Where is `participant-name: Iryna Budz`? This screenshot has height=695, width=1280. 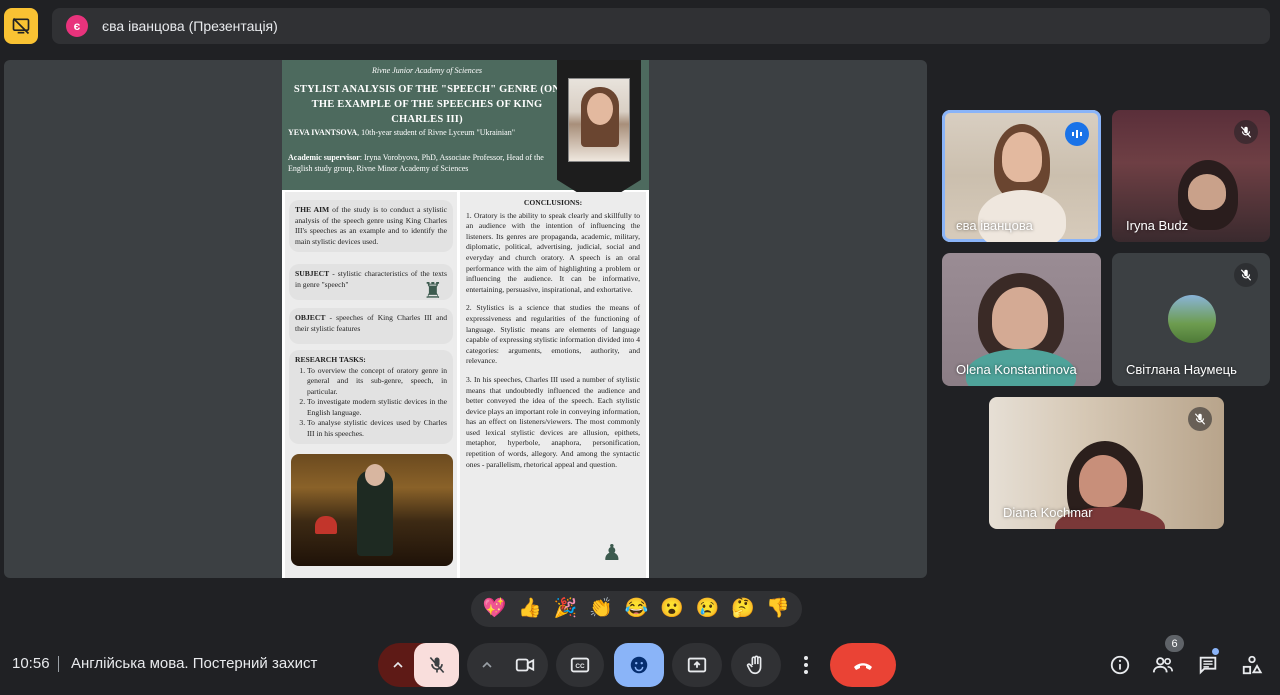
participant-name: Iryna Budz is located at coordinates (1157, 225).